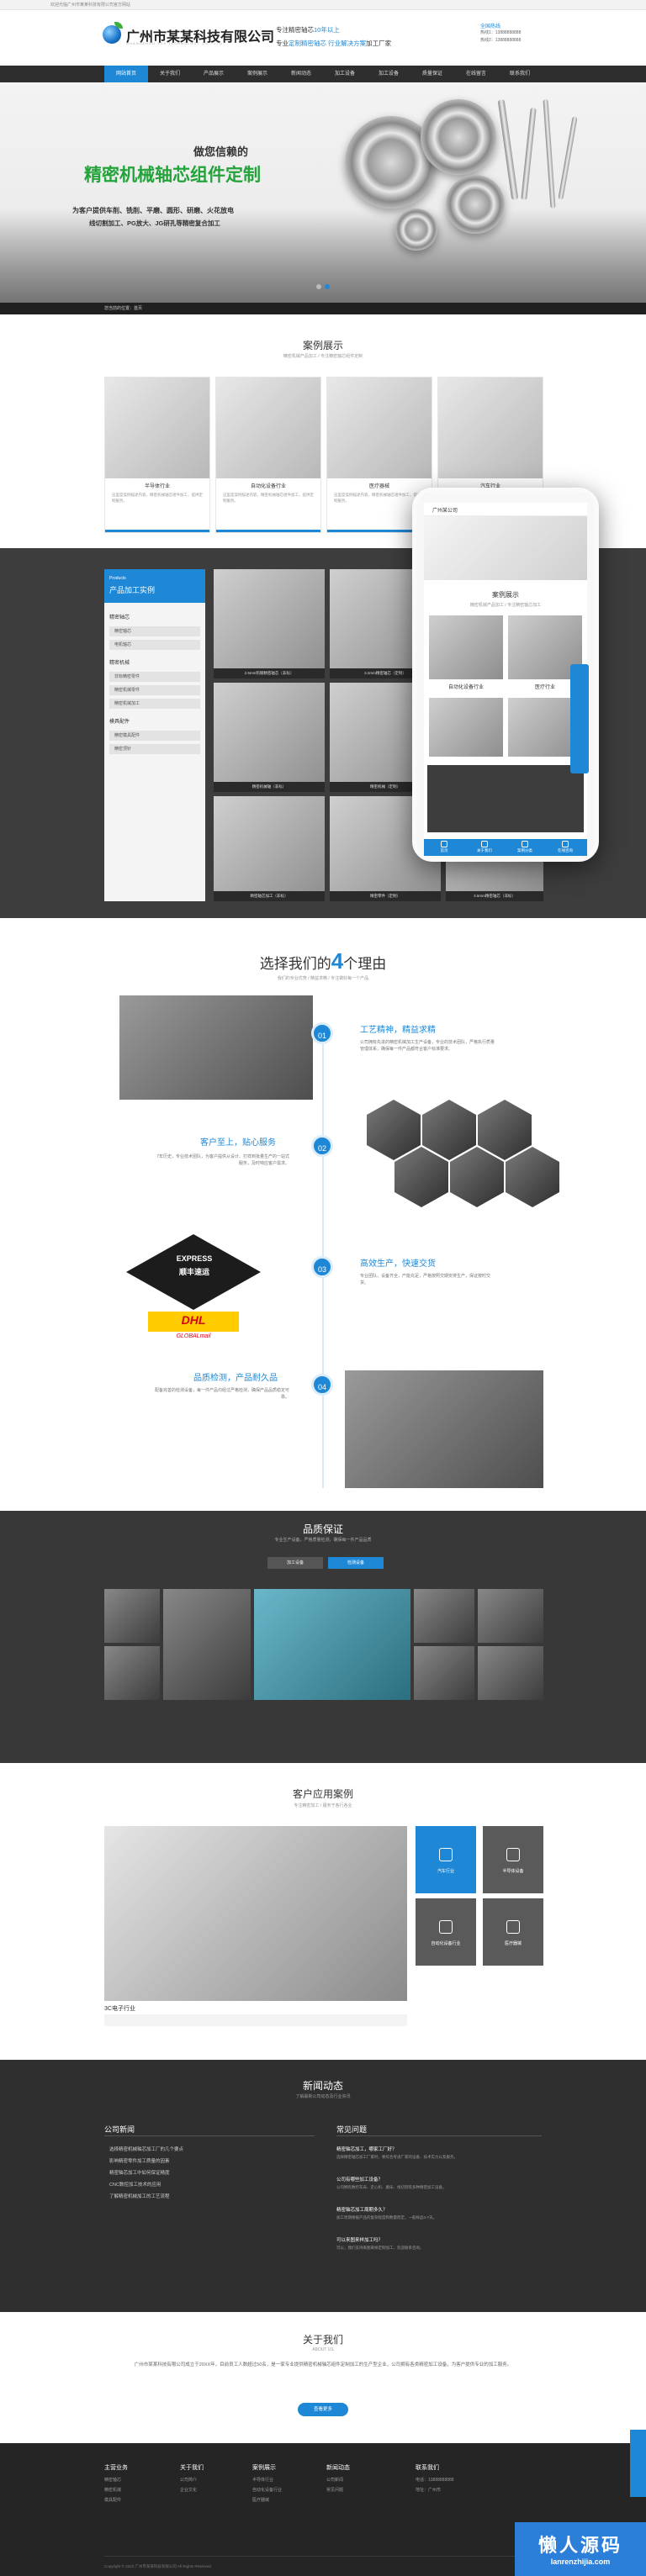 The width and height of the screenshot is (646, 2576). What do you see at coordinates (139, 2196) in the screenshot?
I see `news-item: 了解精密机械加工的工艺流程` at bounding box center [139, 2196].